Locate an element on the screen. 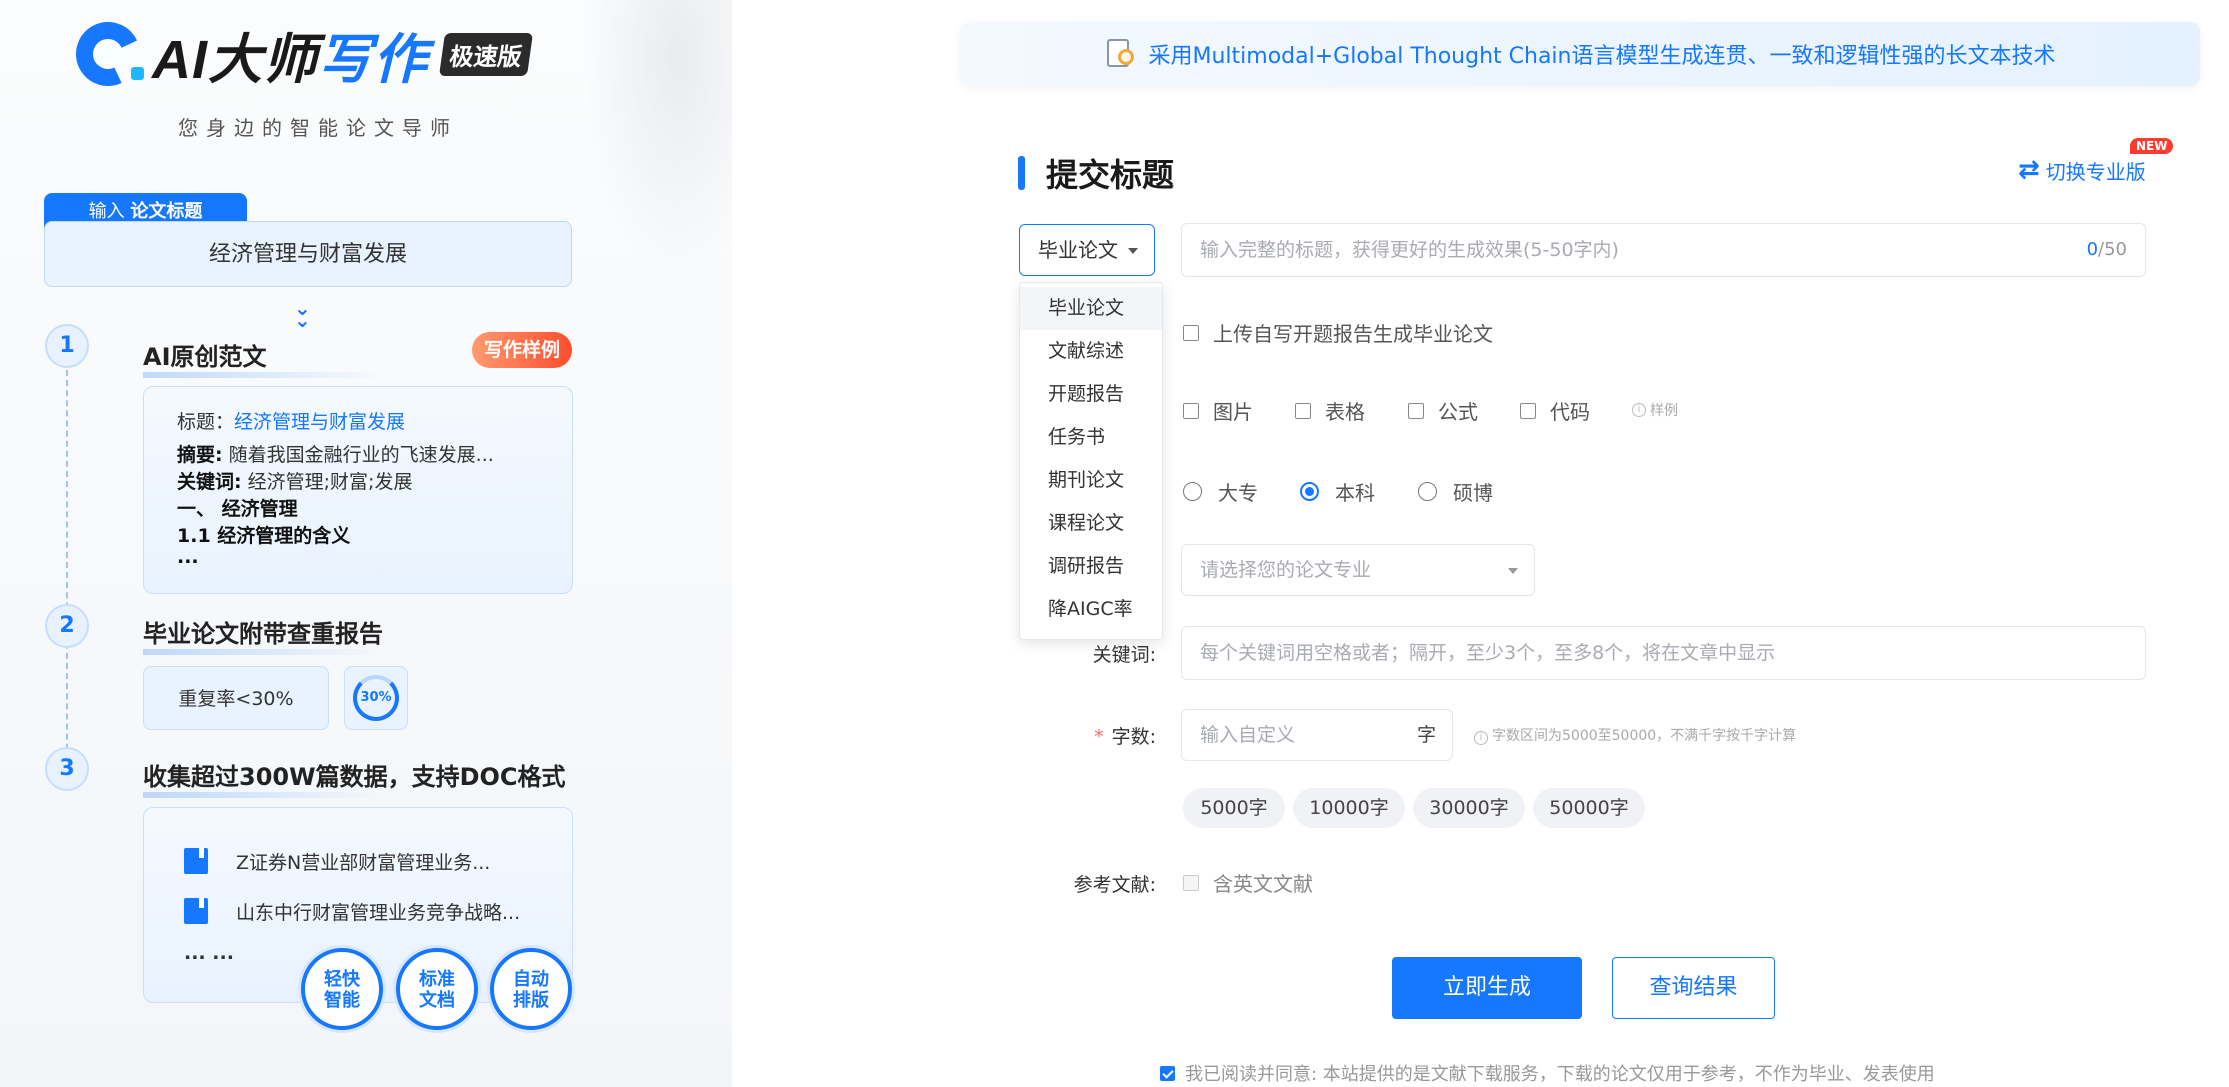 Image resolution: width=2229 pixels, height=1087 pixels. step-number-3: 3 is located at coordinates (67, 769).